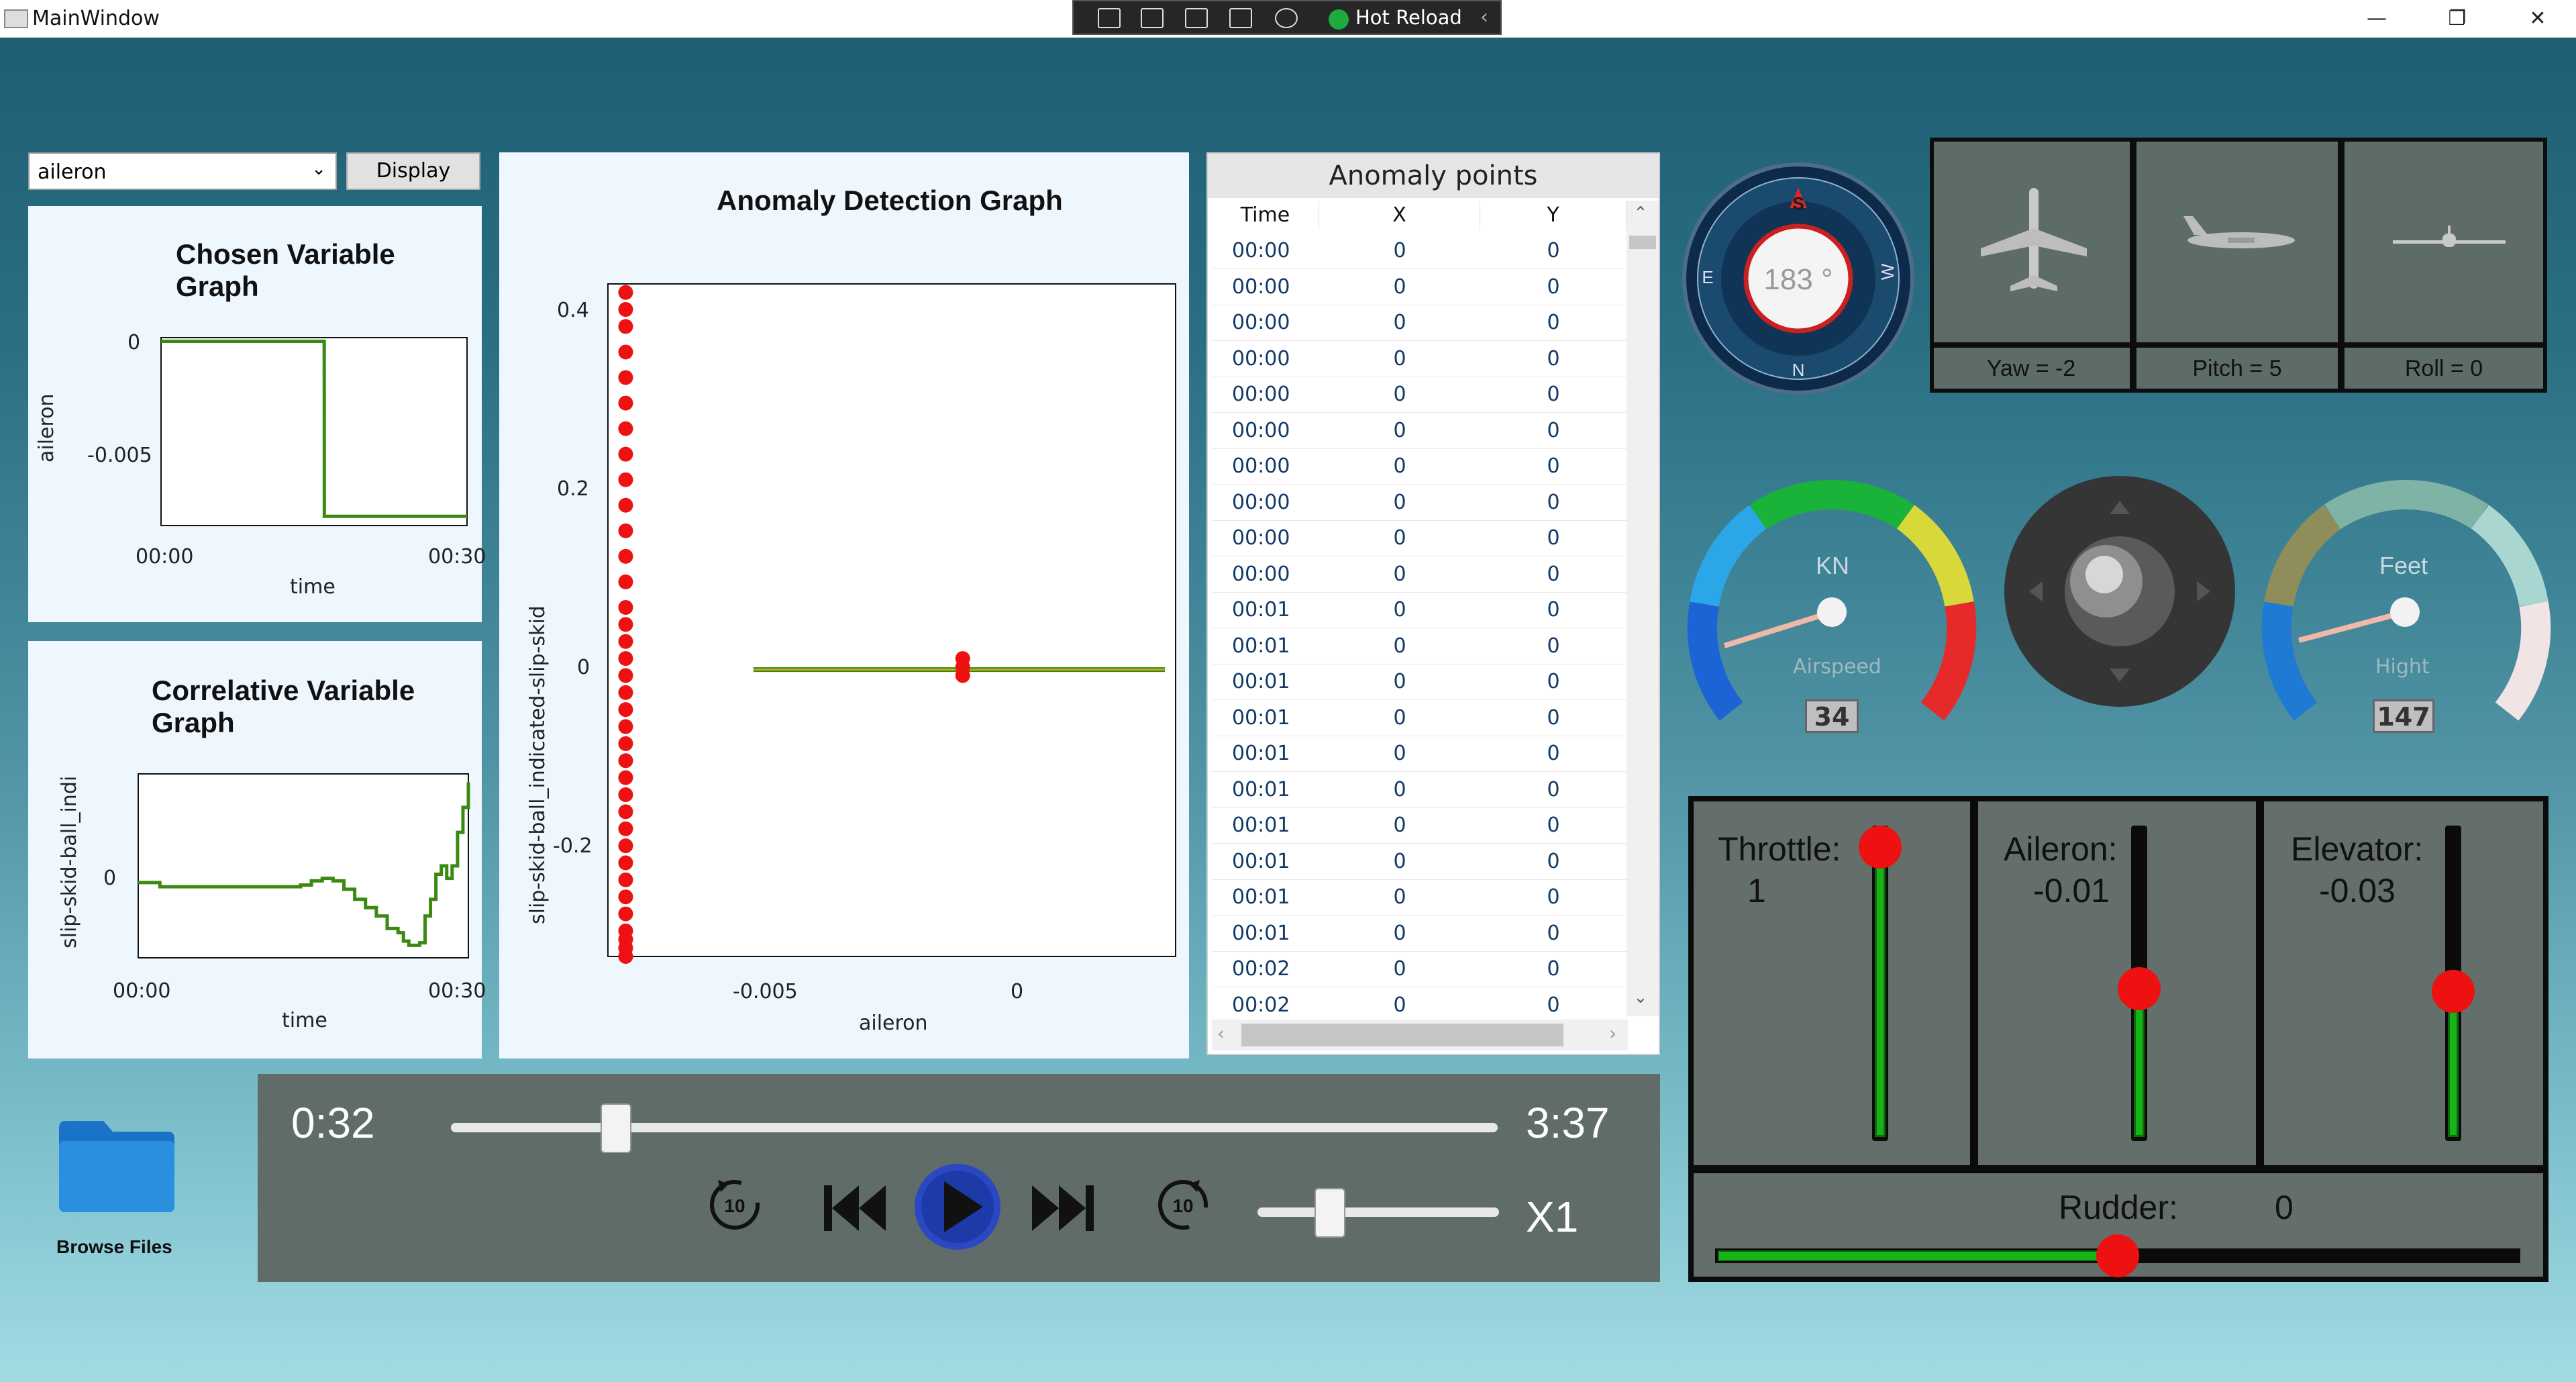 The height and width of the screenshot is (1382, 2576). I want to click on forward-10-icon: 10, so click(1183, 1205).